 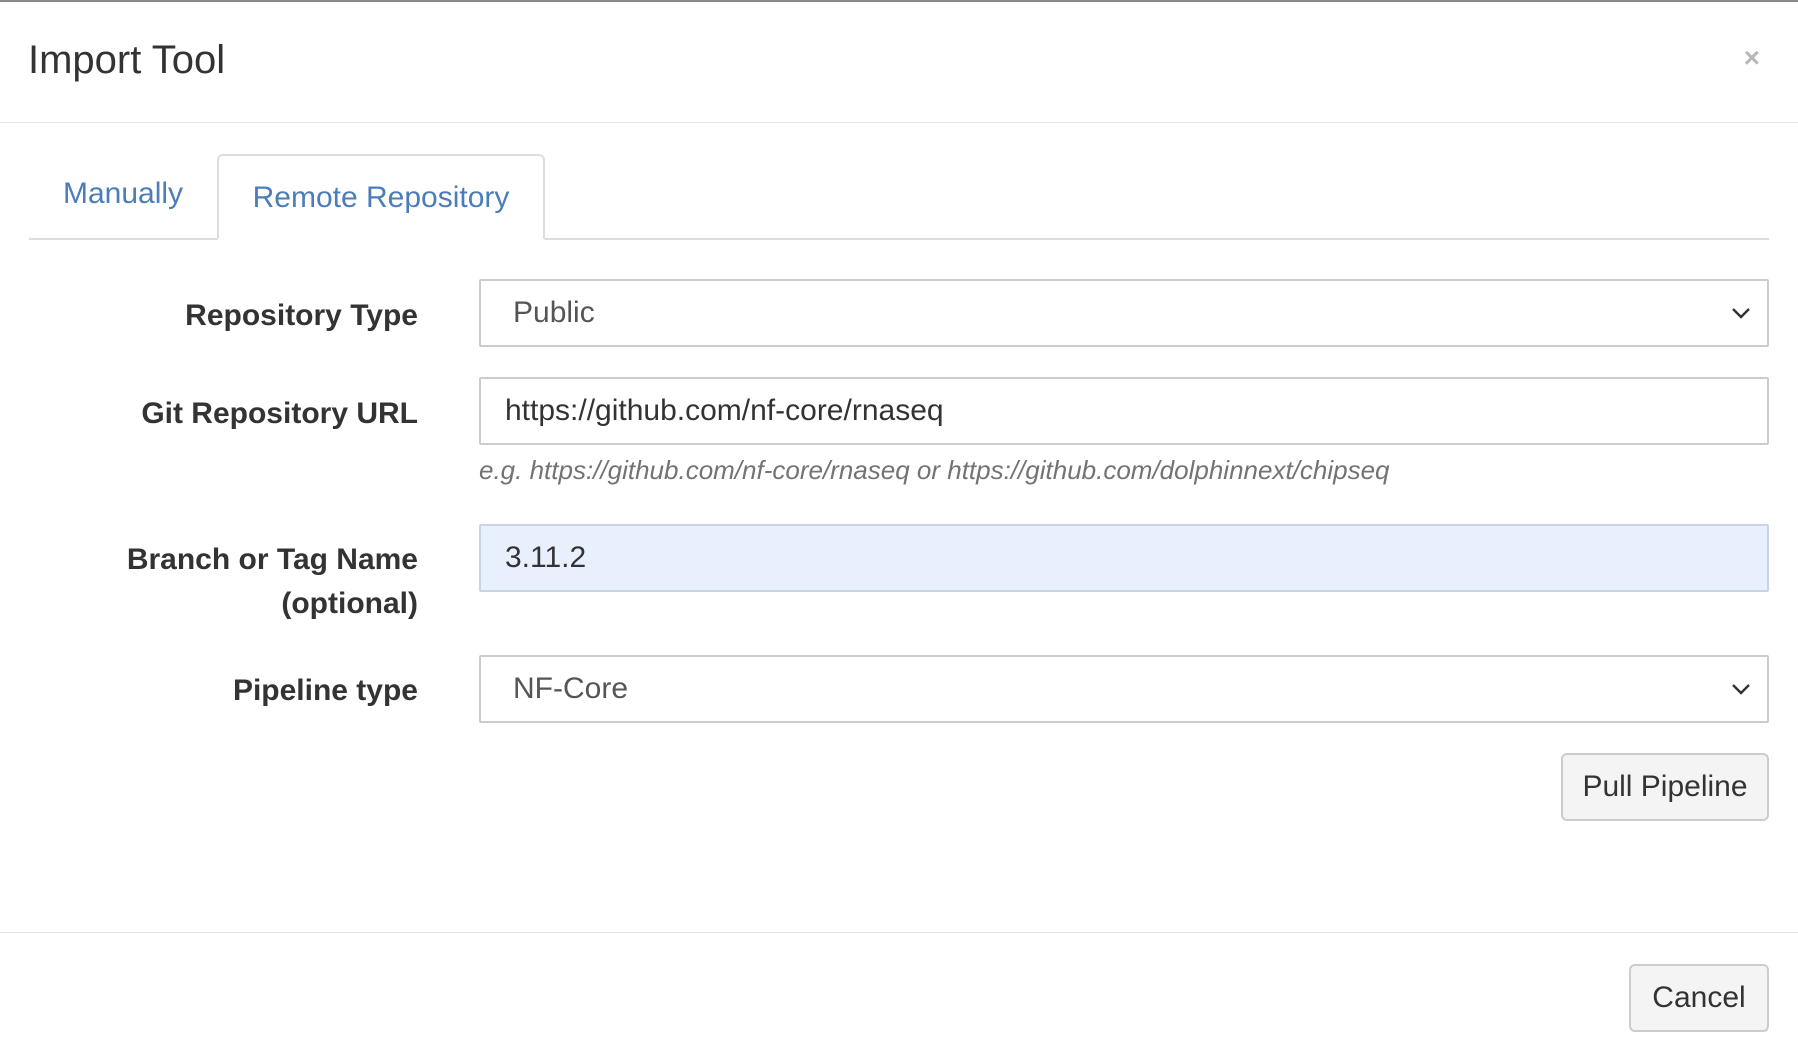 What do you see at coordinates (571, 688) in the screenshot?
I see `pipeline-type-value: NF-Core` at bounding box center [571, 688].